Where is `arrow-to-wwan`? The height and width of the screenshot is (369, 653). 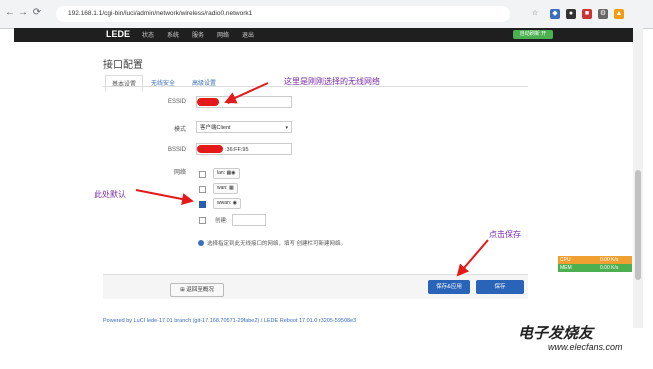
arrow-to-wwan is located at coordinates (164, 197).